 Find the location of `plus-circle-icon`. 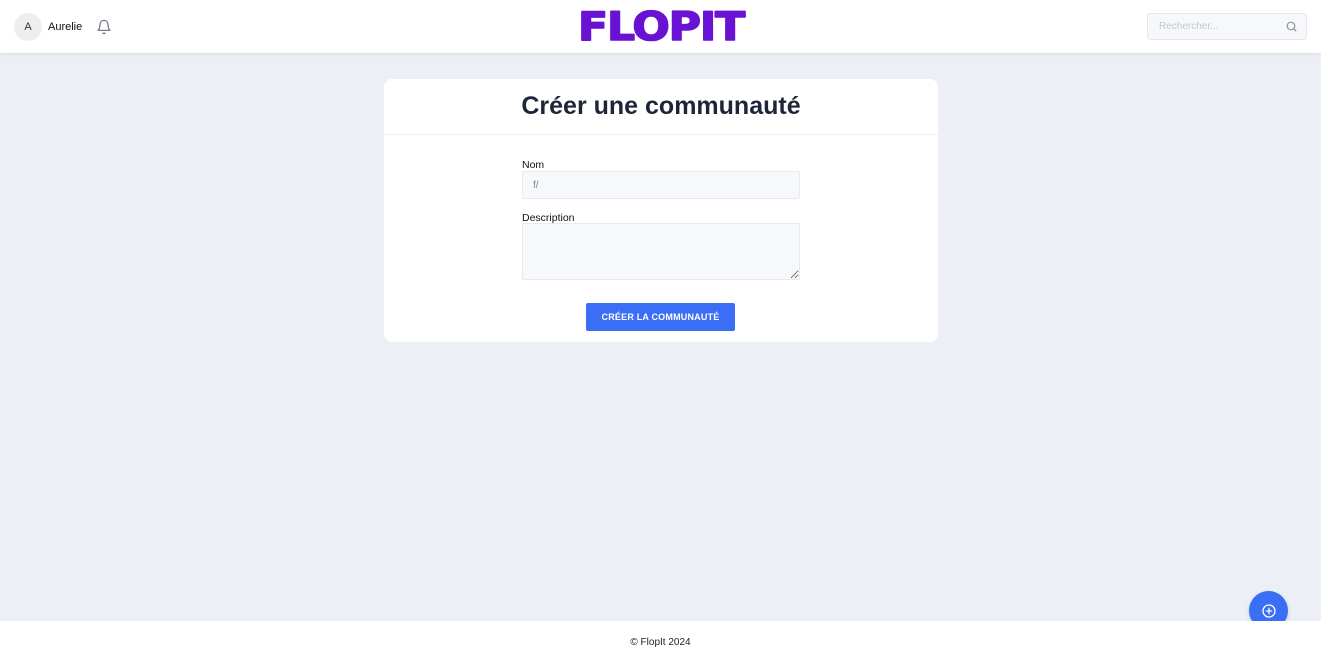

plus-circle-icon is located at coordinates (1268, 610).